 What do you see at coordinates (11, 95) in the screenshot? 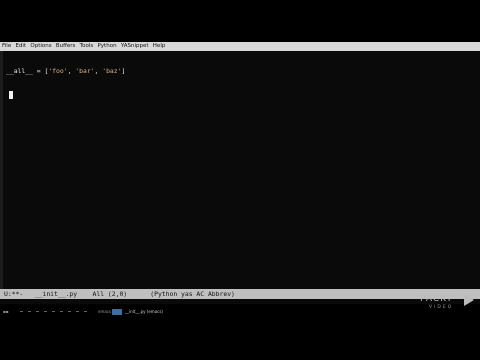
I see `text-cursor` at bounding box center [11, 95].